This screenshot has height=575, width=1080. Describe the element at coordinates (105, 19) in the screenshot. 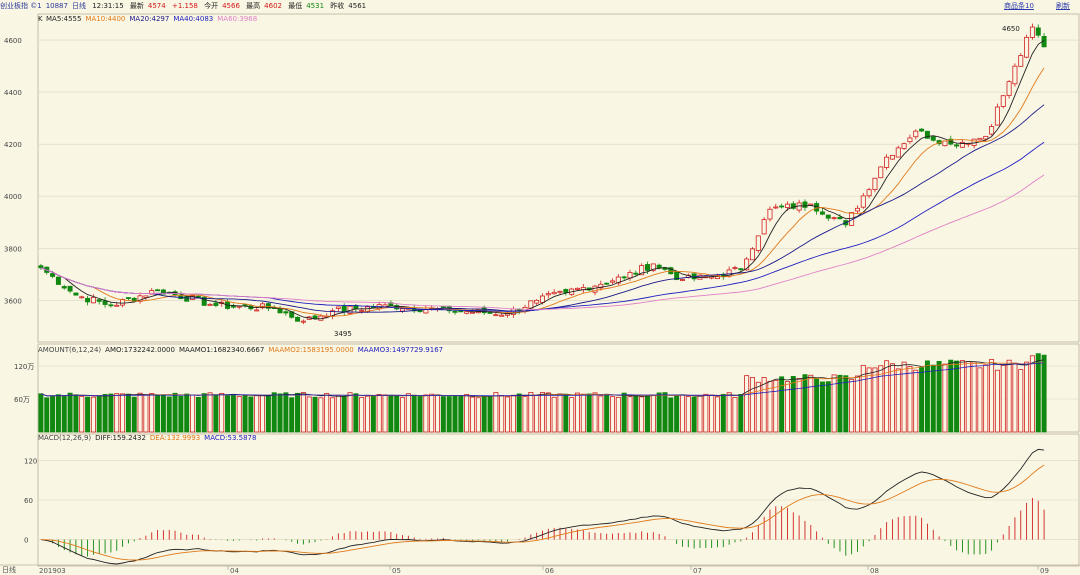

I see `legend-item: MA10:4400` at that location.